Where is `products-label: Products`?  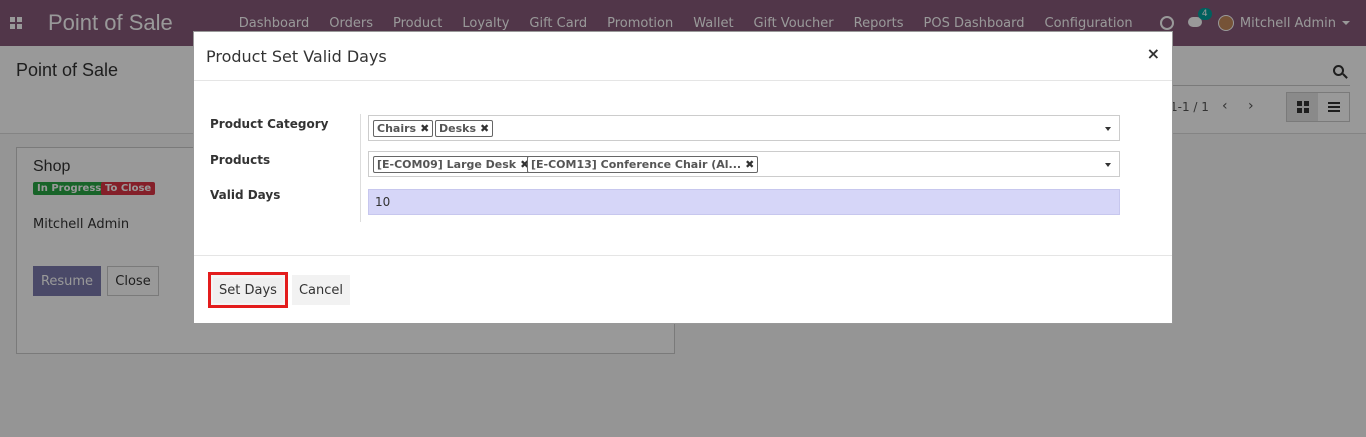 products-label: Products is located at coordinates (240, 160).